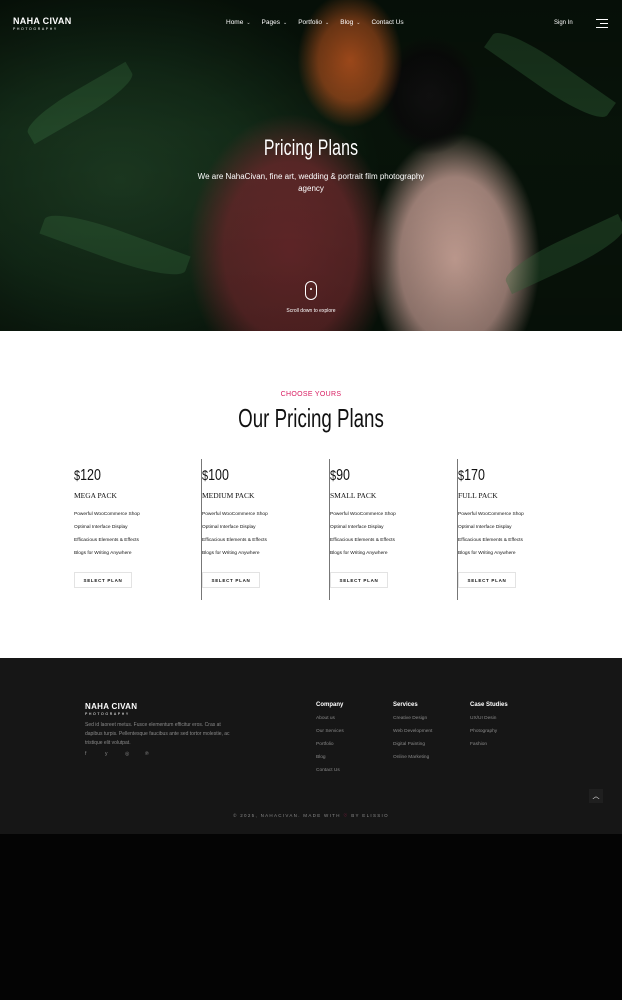  I want to click on price-amount: 90, so click(343, 475).